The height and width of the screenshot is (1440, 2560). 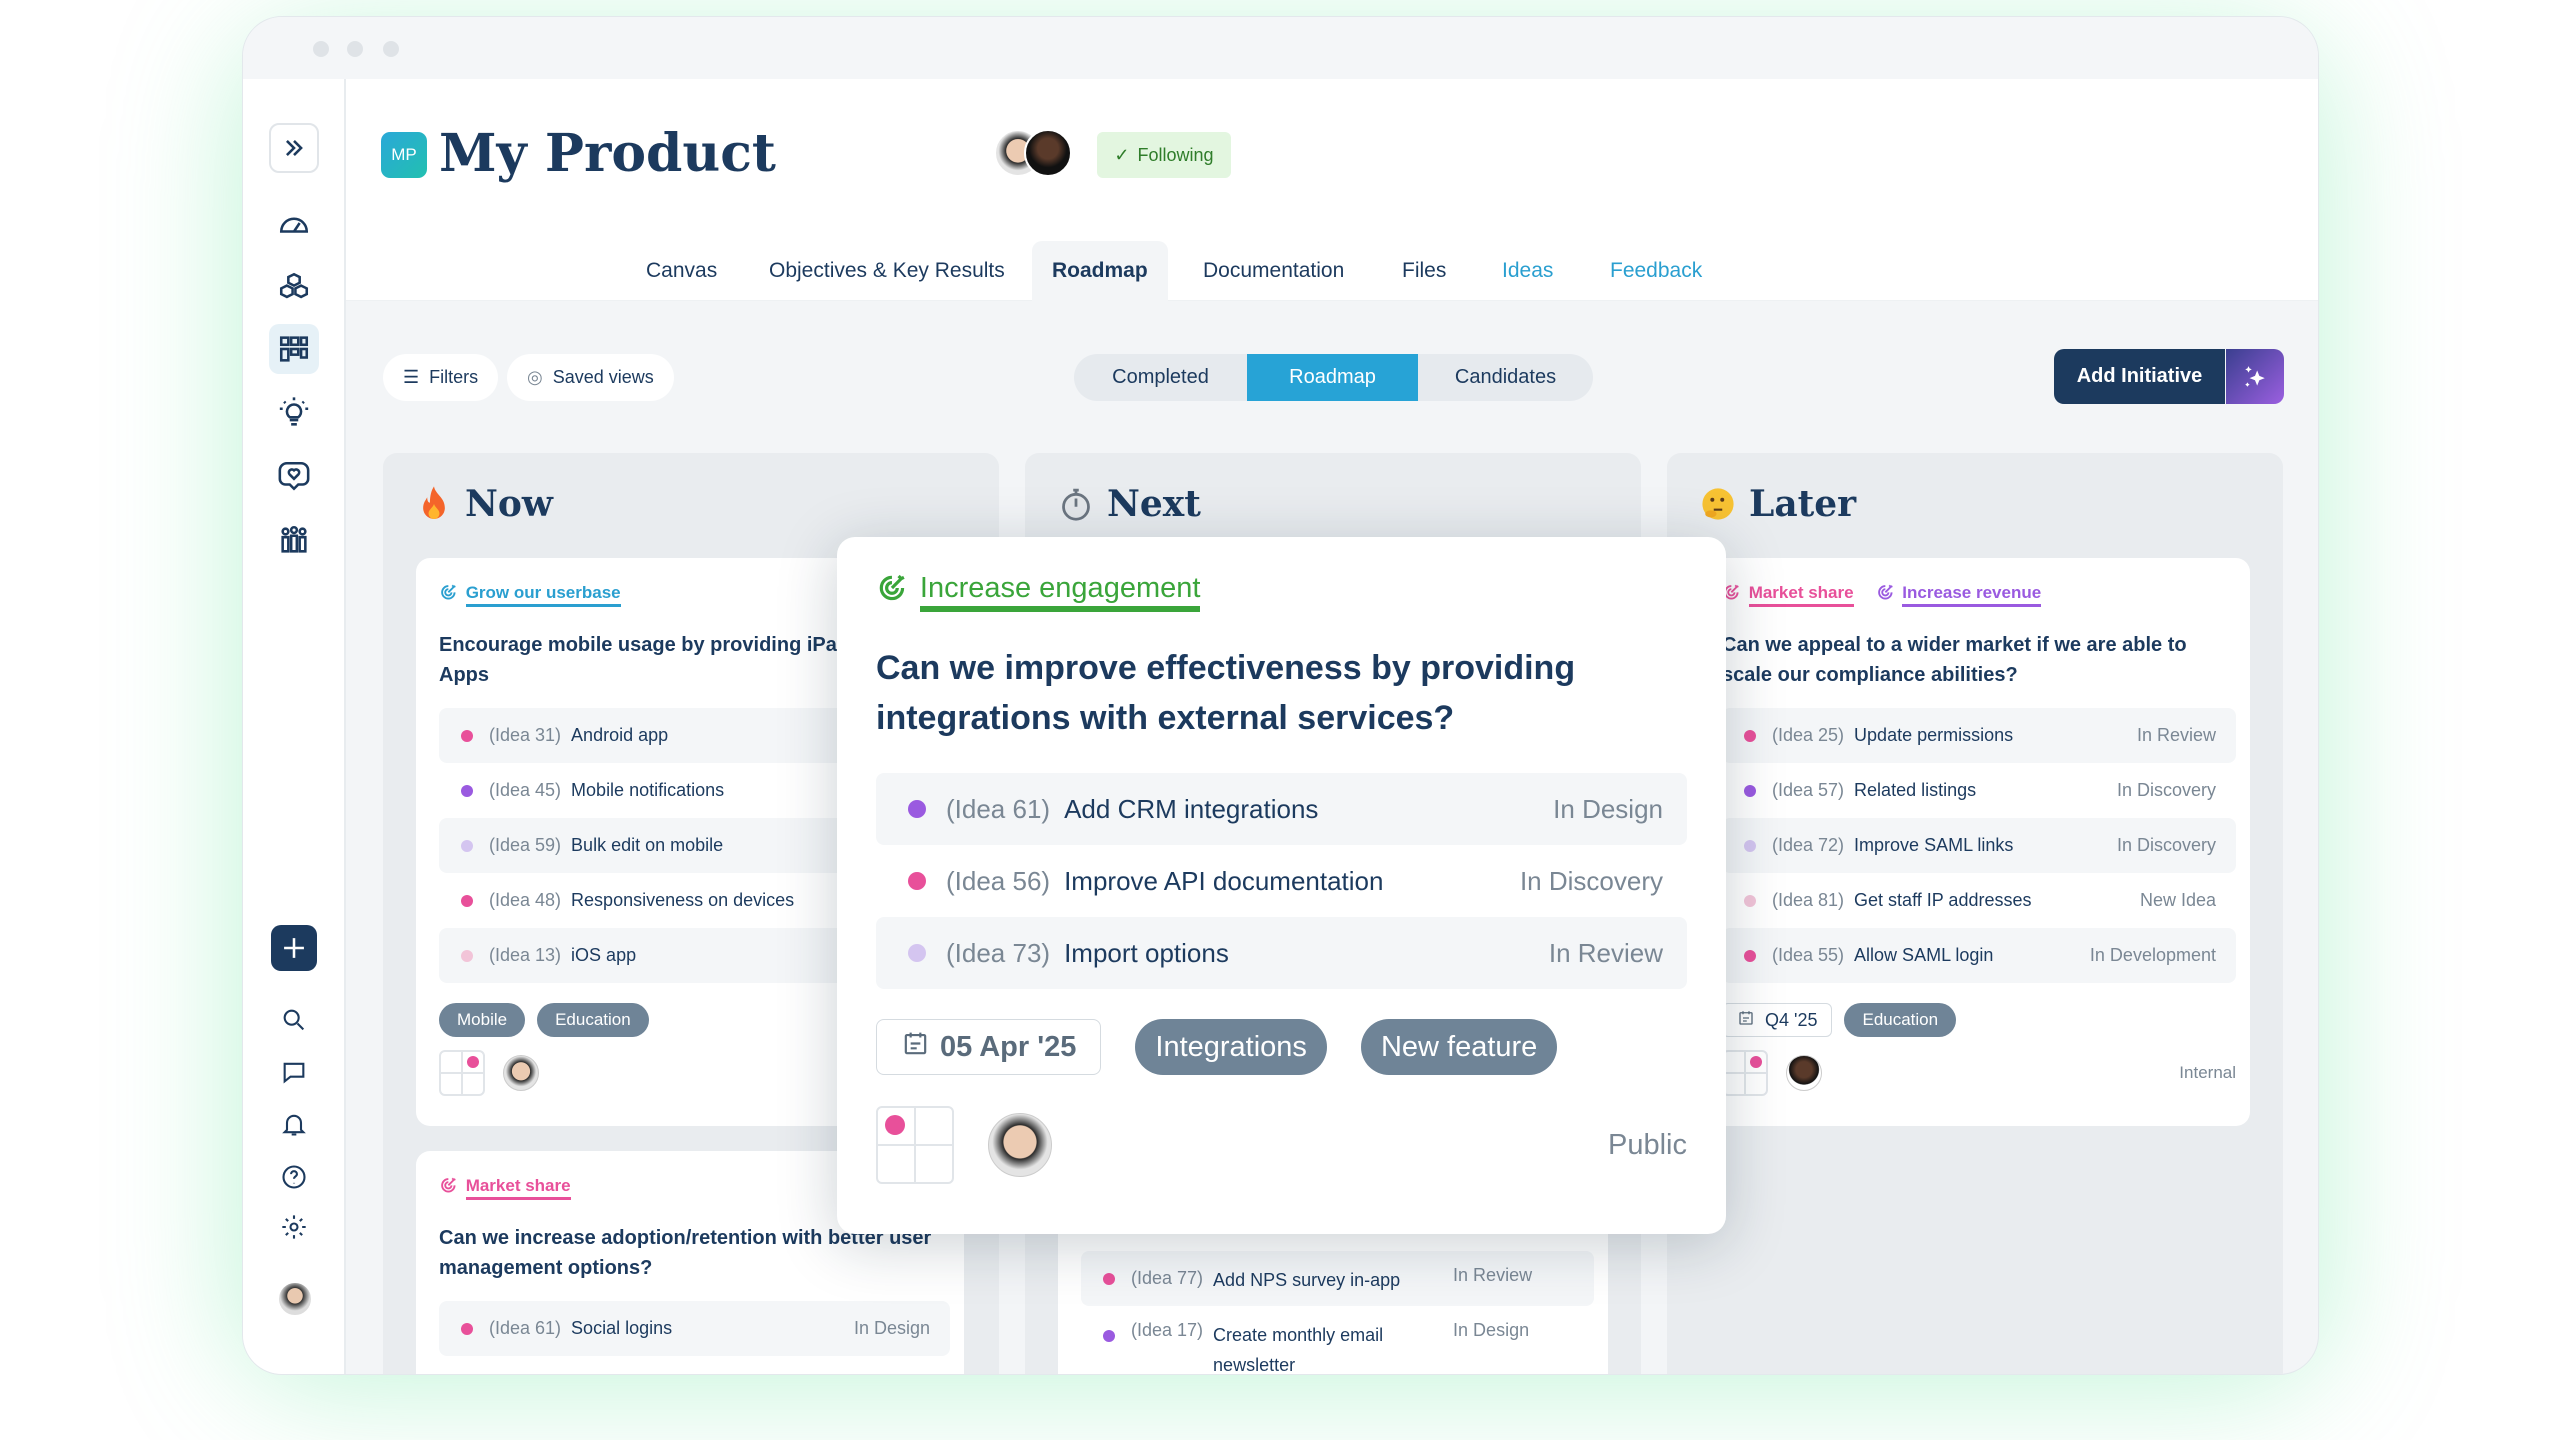 What do you see at coordinates (915, 1047) in the screenshot?
I see `calendar-icon` at bounding box center [915, 1047].